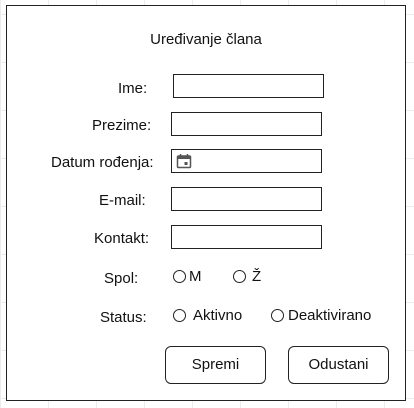 This screenshot has height=408, width=414. Describe the element at coordinates (246, 124) in the screenshot. I see `prezime-input` at that location.